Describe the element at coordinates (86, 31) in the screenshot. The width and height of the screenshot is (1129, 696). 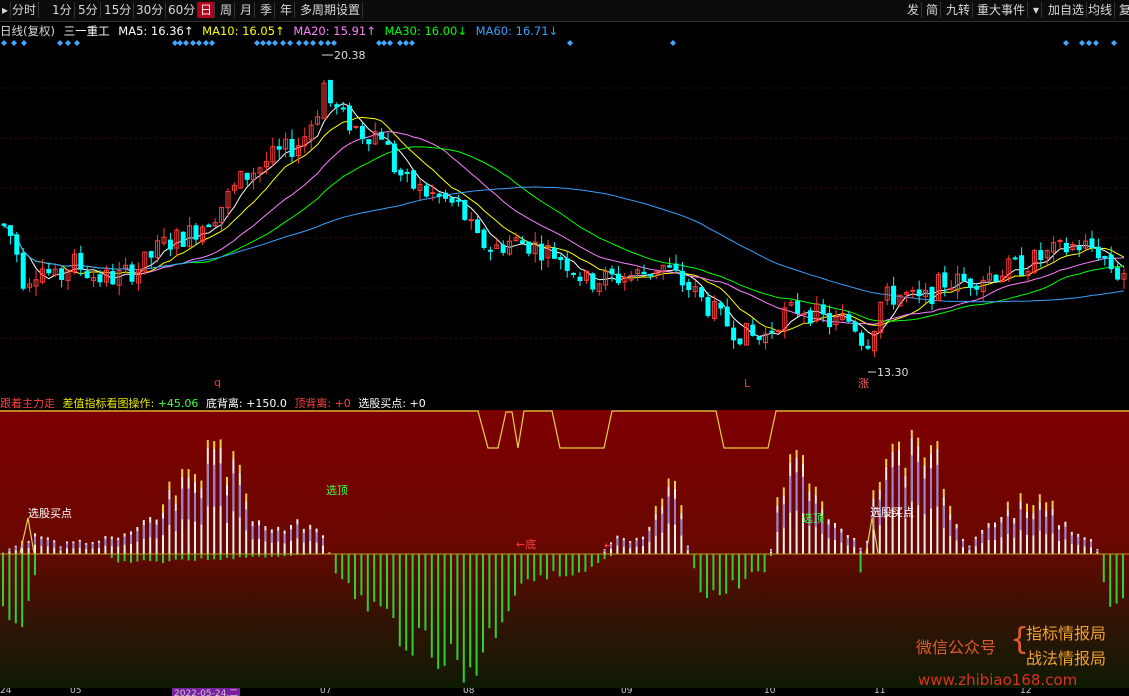
I see `stock-name: 三一重工` at that location.